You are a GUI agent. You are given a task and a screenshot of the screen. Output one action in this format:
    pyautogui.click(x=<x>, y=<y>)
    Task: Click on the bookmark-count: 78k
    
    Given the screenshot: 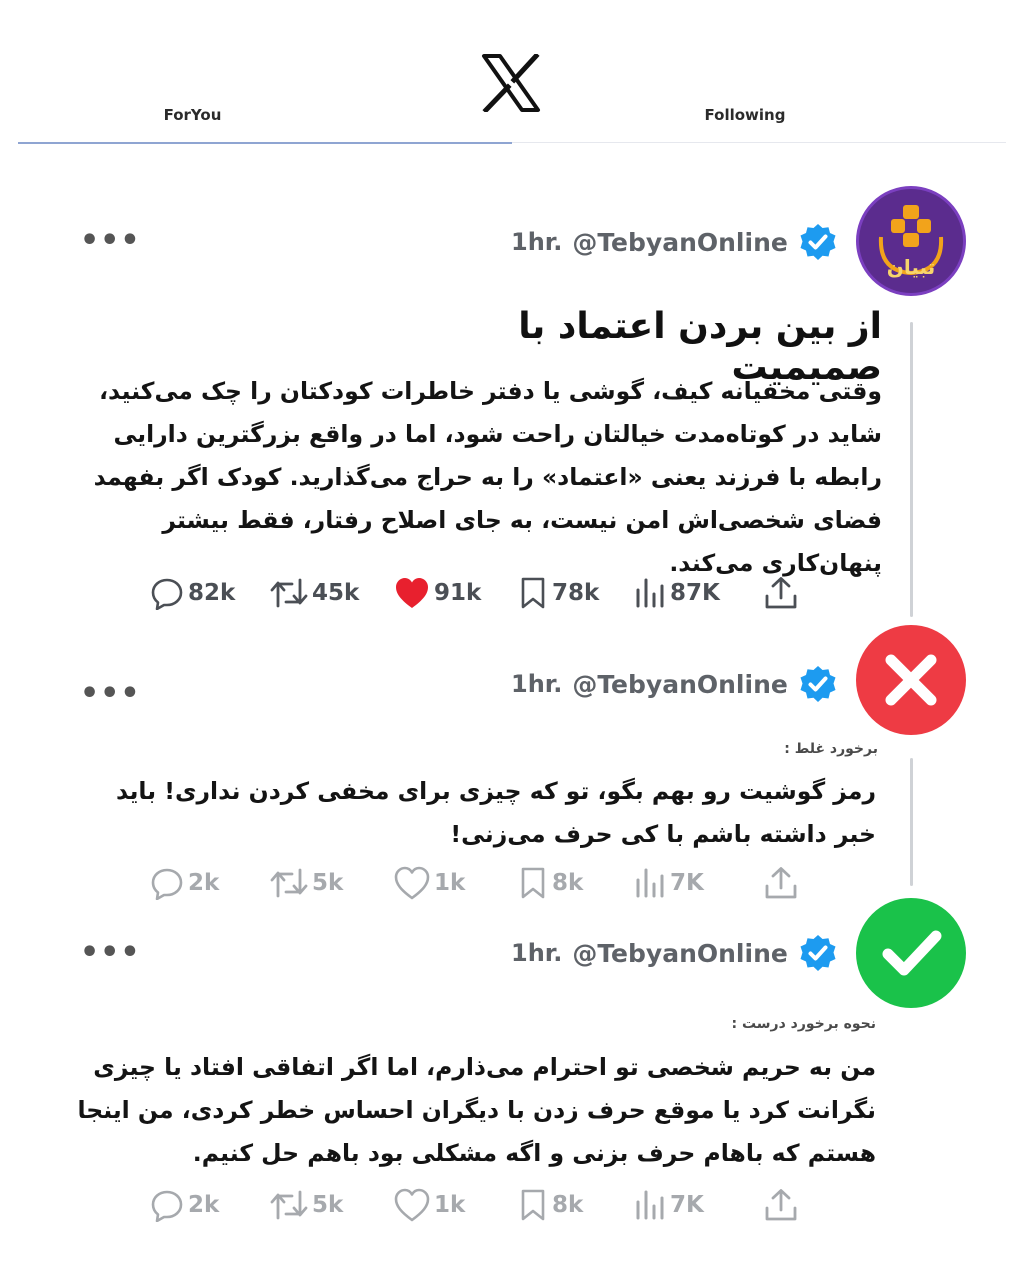 What is the action you would take?
    pyautogui.click(x=576, y=593)
    